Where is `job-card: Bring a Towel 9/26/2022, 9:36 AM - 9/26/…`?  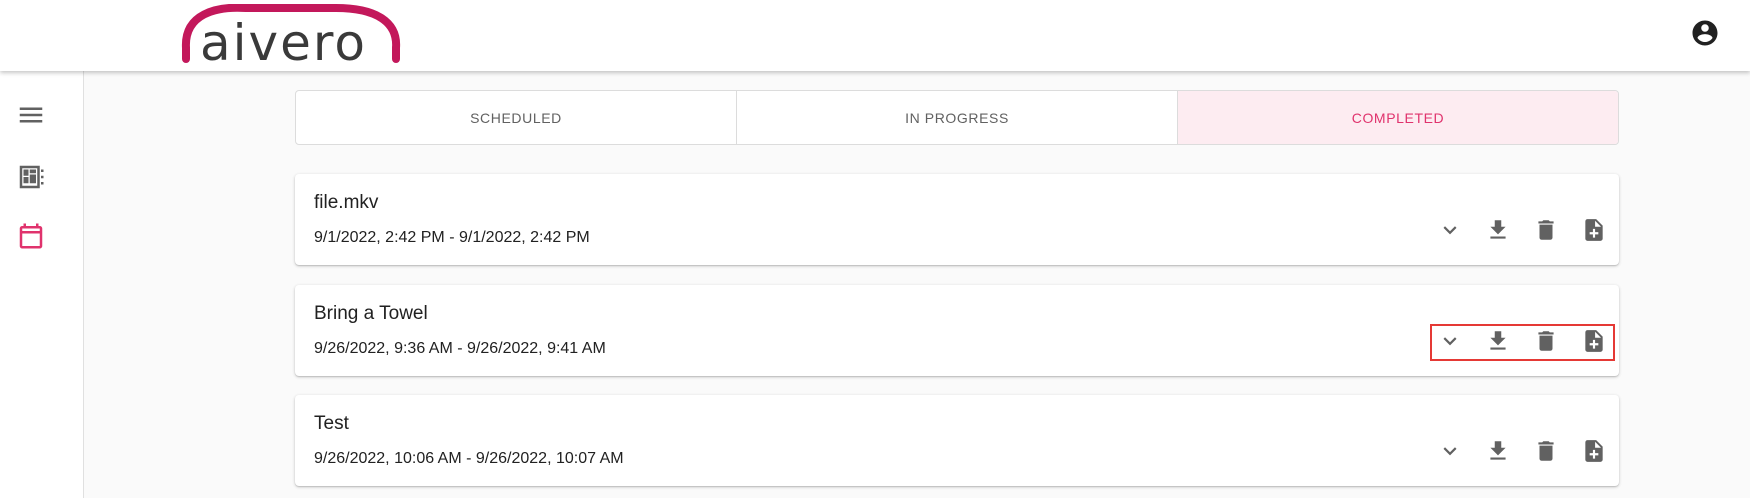
job-card: Bring a Towel 9/26/2022, 9:36 AM - 9/26/… is located at coordinates (957, 330).